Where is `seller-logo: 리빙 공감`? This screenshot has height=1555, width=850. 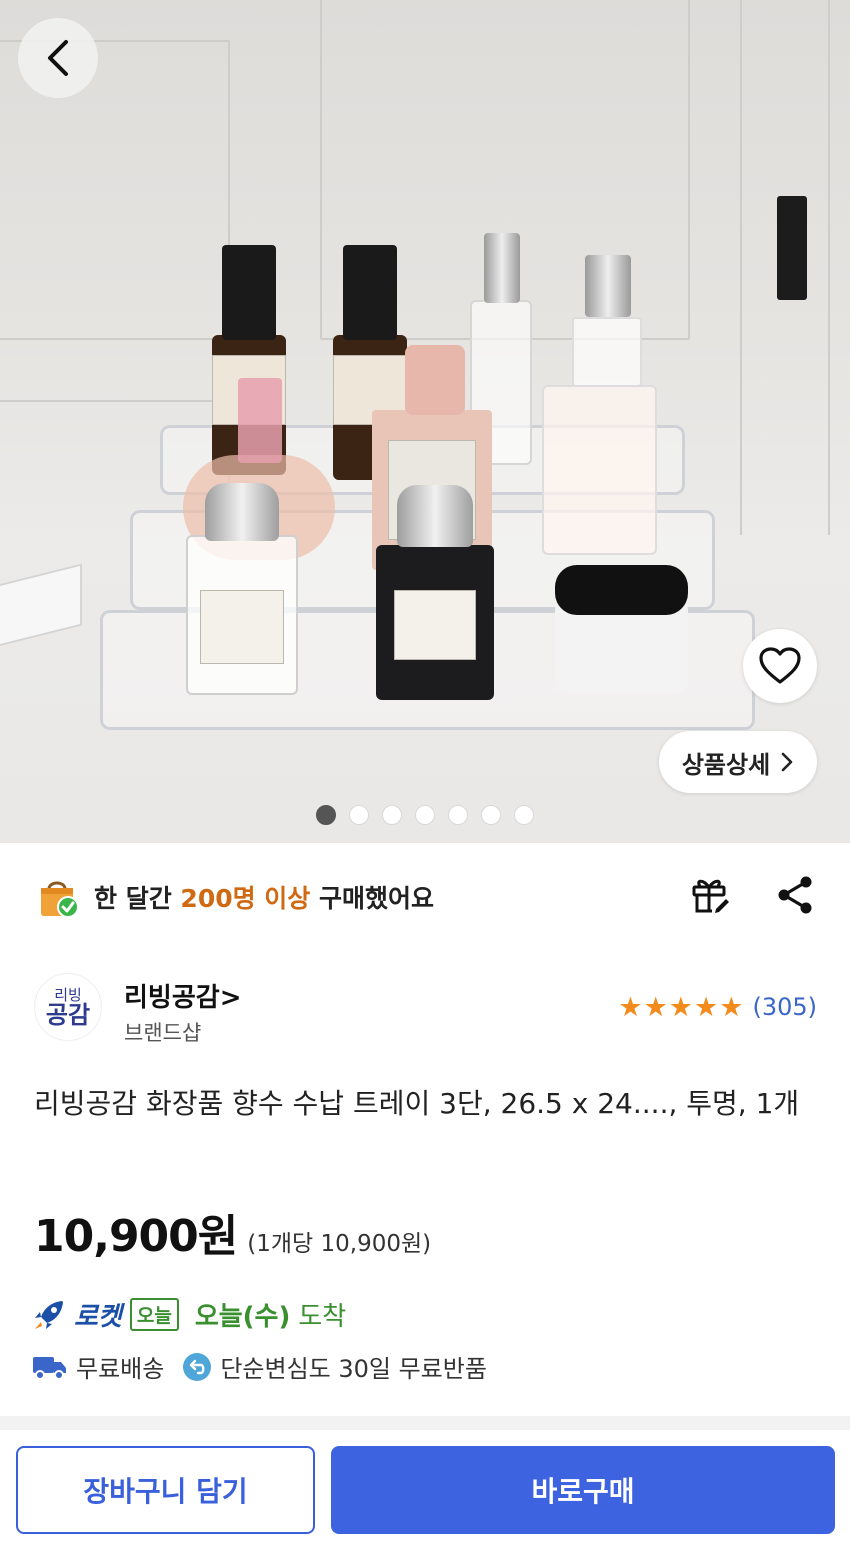 seller-logo: 리빙 공감 is located at coordinates (68, 1007).